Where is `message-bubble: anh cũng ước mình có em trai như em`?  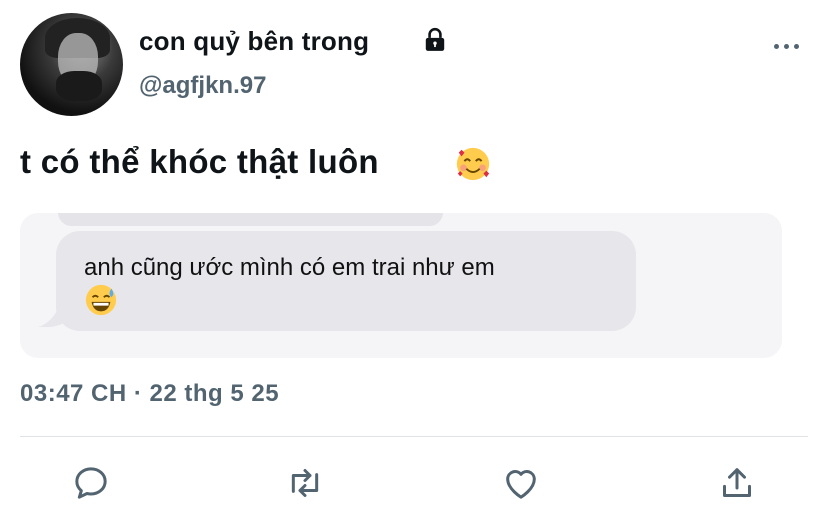 message-bubble: anh cũng ước mình có em trai như em is located at coordinates (346, 281).